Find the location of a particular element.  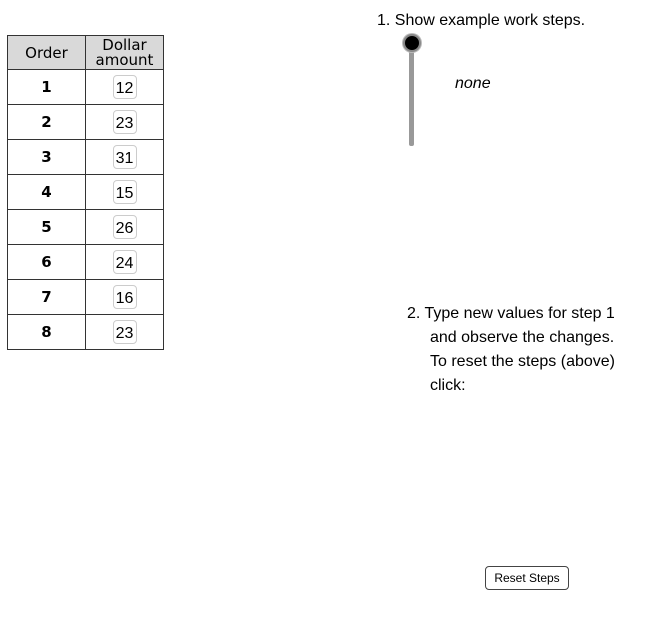

table-row: 4 15 is located at coordinates (85, 192).